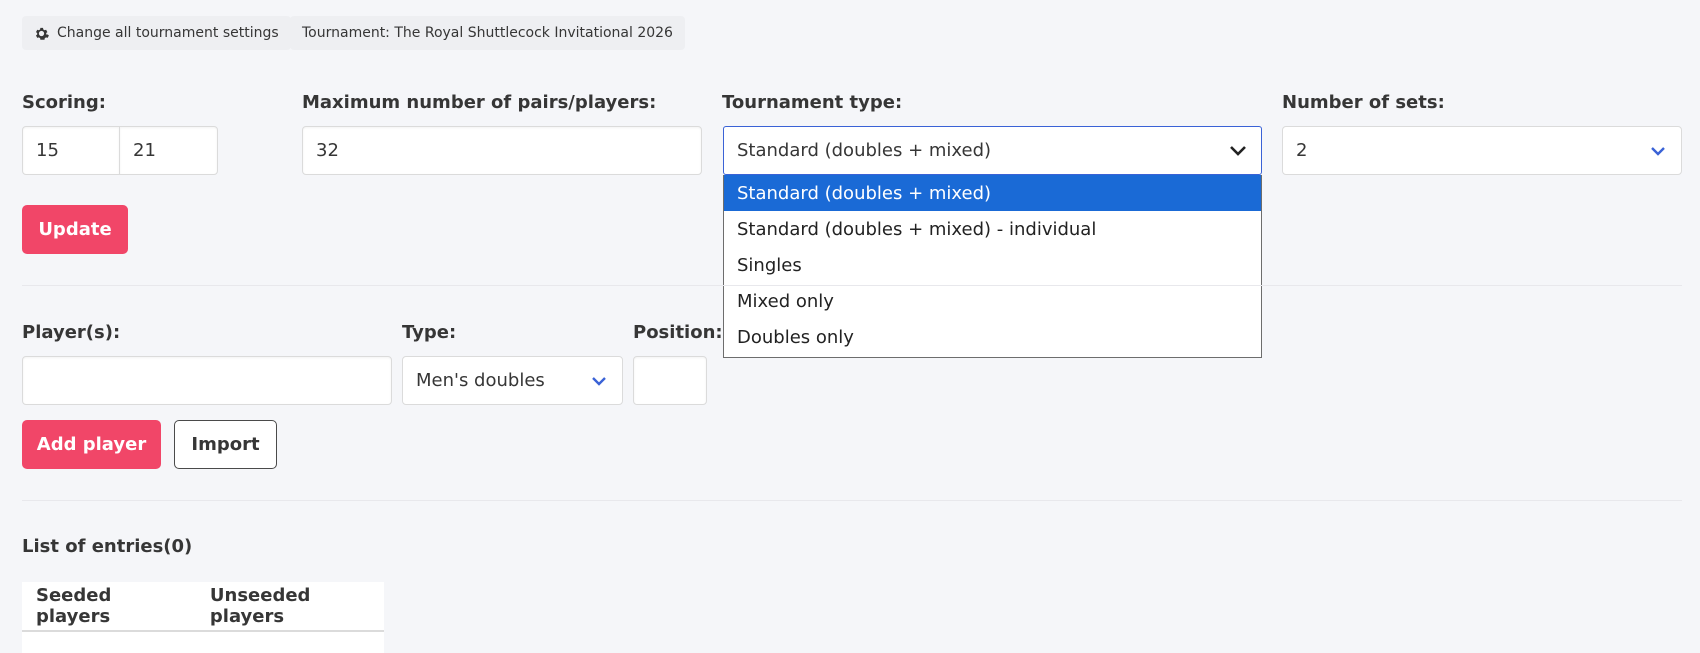 This screenshot has width=1700, height=653. Describe the element at coordinates (678, 332) in the screenshot. I see `position-label: Position:` at that location.